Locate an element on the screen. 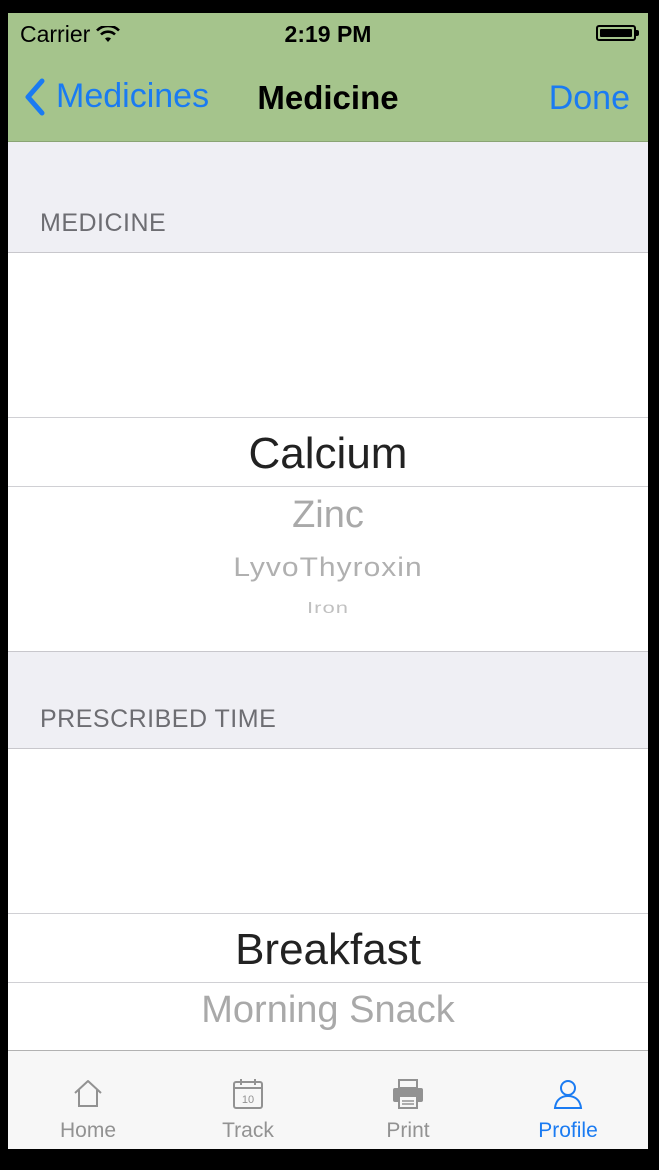 The height and width of the screenshot is (1170, 659). status-bar: Carrier 2:19 PM is located at coordinates (328, 33).